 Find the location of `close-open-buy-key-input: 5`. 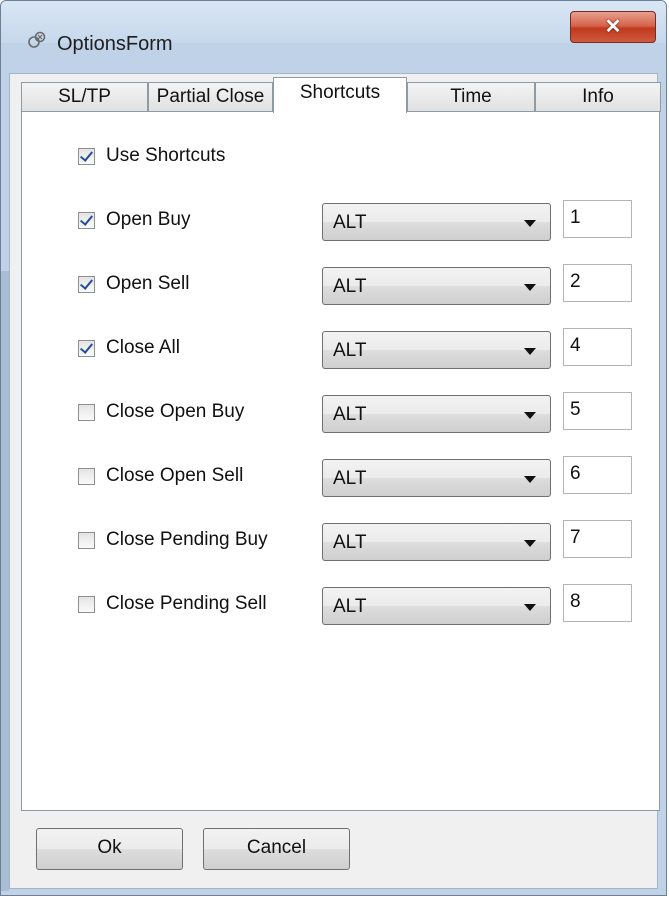

close-open-buy-key-input: 5 is located at coordinates (597, 411).